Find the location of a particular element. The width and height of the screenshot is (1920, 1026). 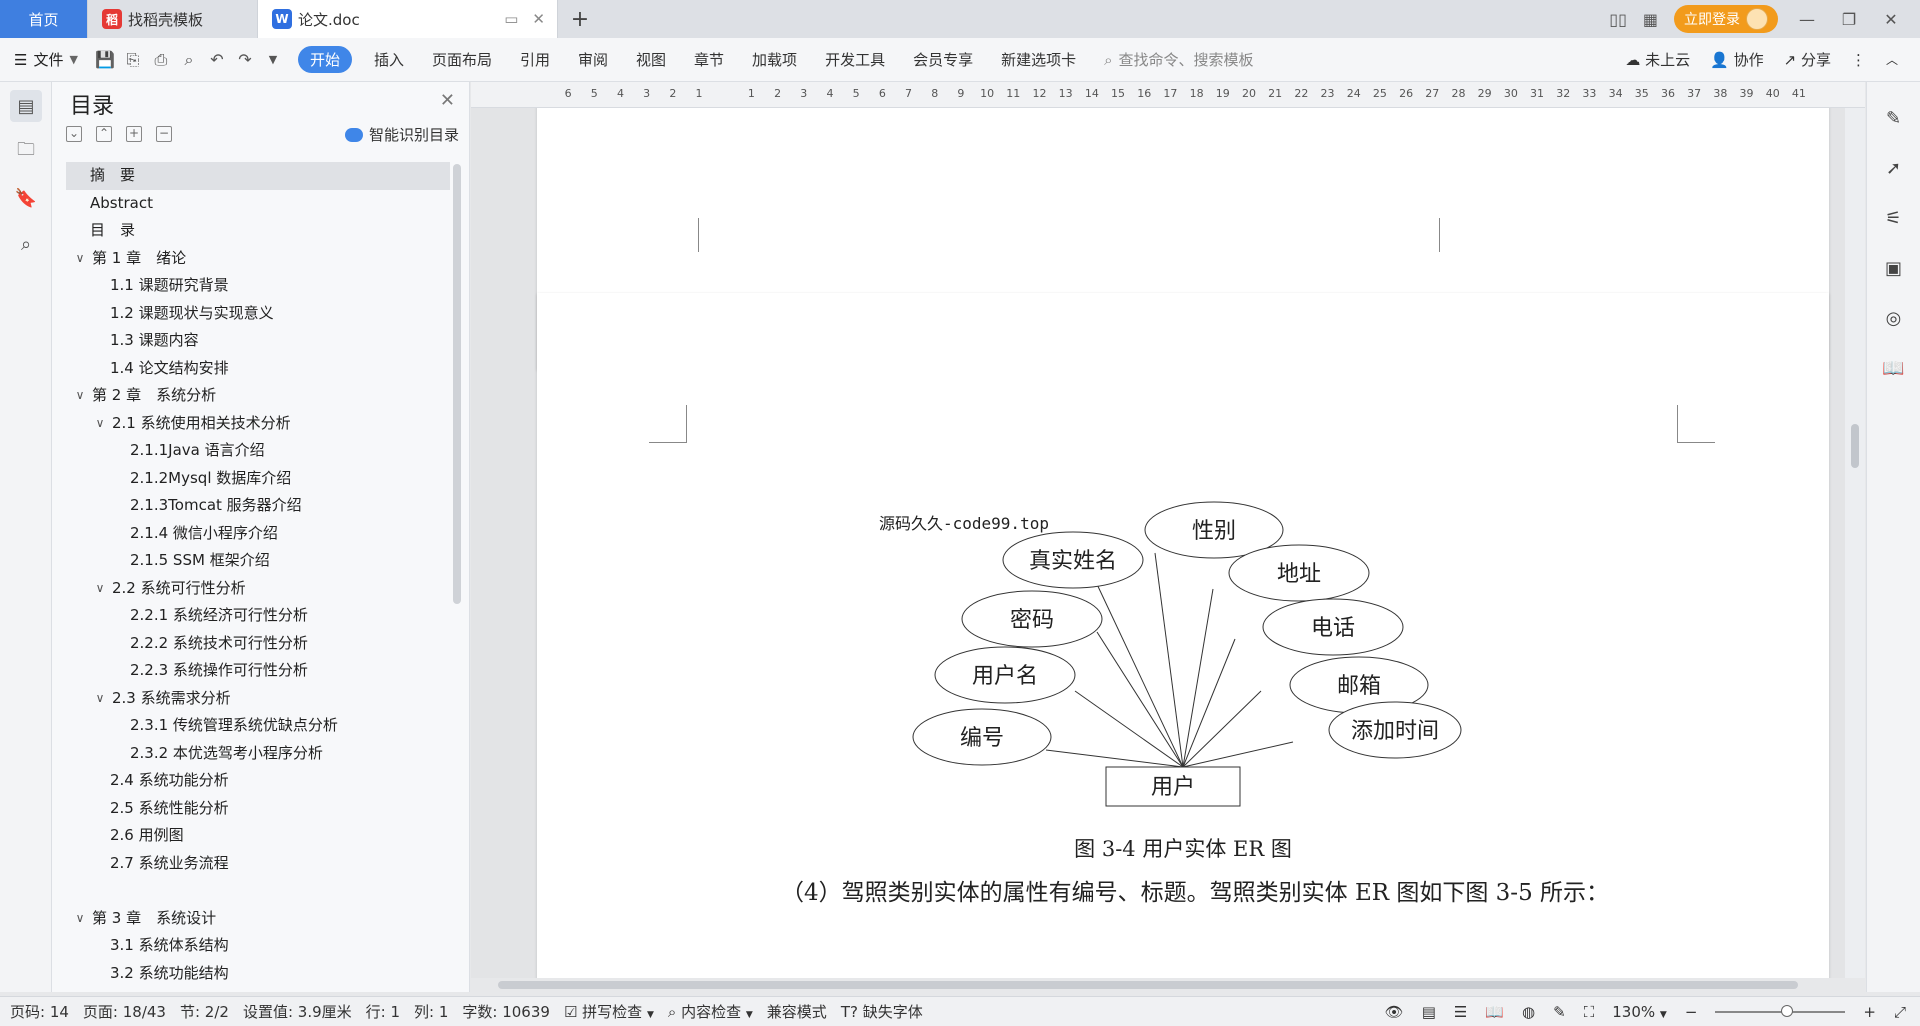

new-tab-button: + is located at coordinates (580, 19).